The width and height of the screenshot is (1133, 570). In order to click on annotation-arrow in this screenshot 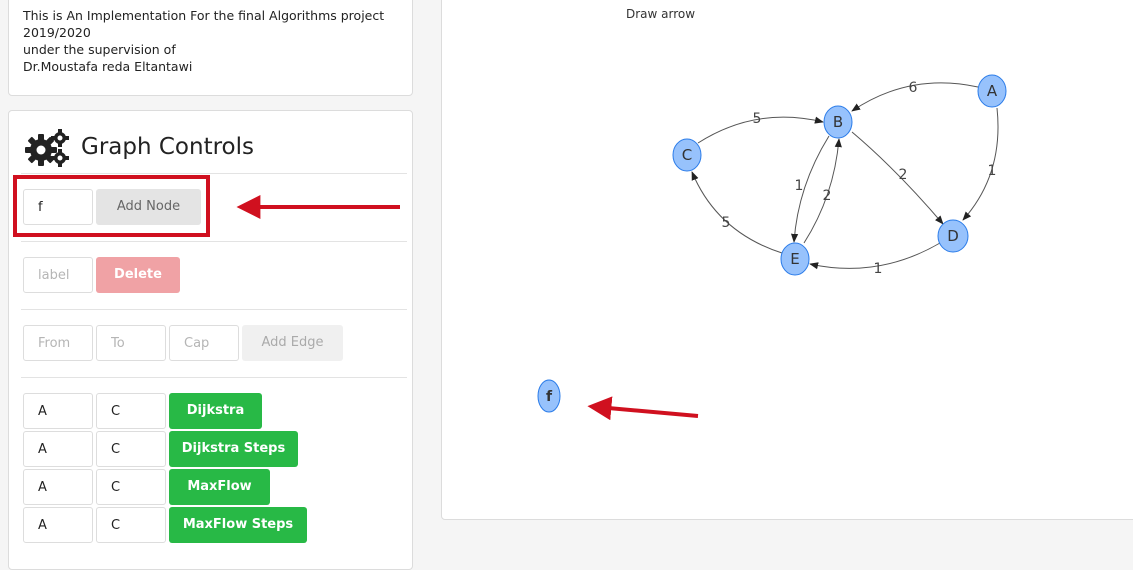, I will do `click(643, 408)`.